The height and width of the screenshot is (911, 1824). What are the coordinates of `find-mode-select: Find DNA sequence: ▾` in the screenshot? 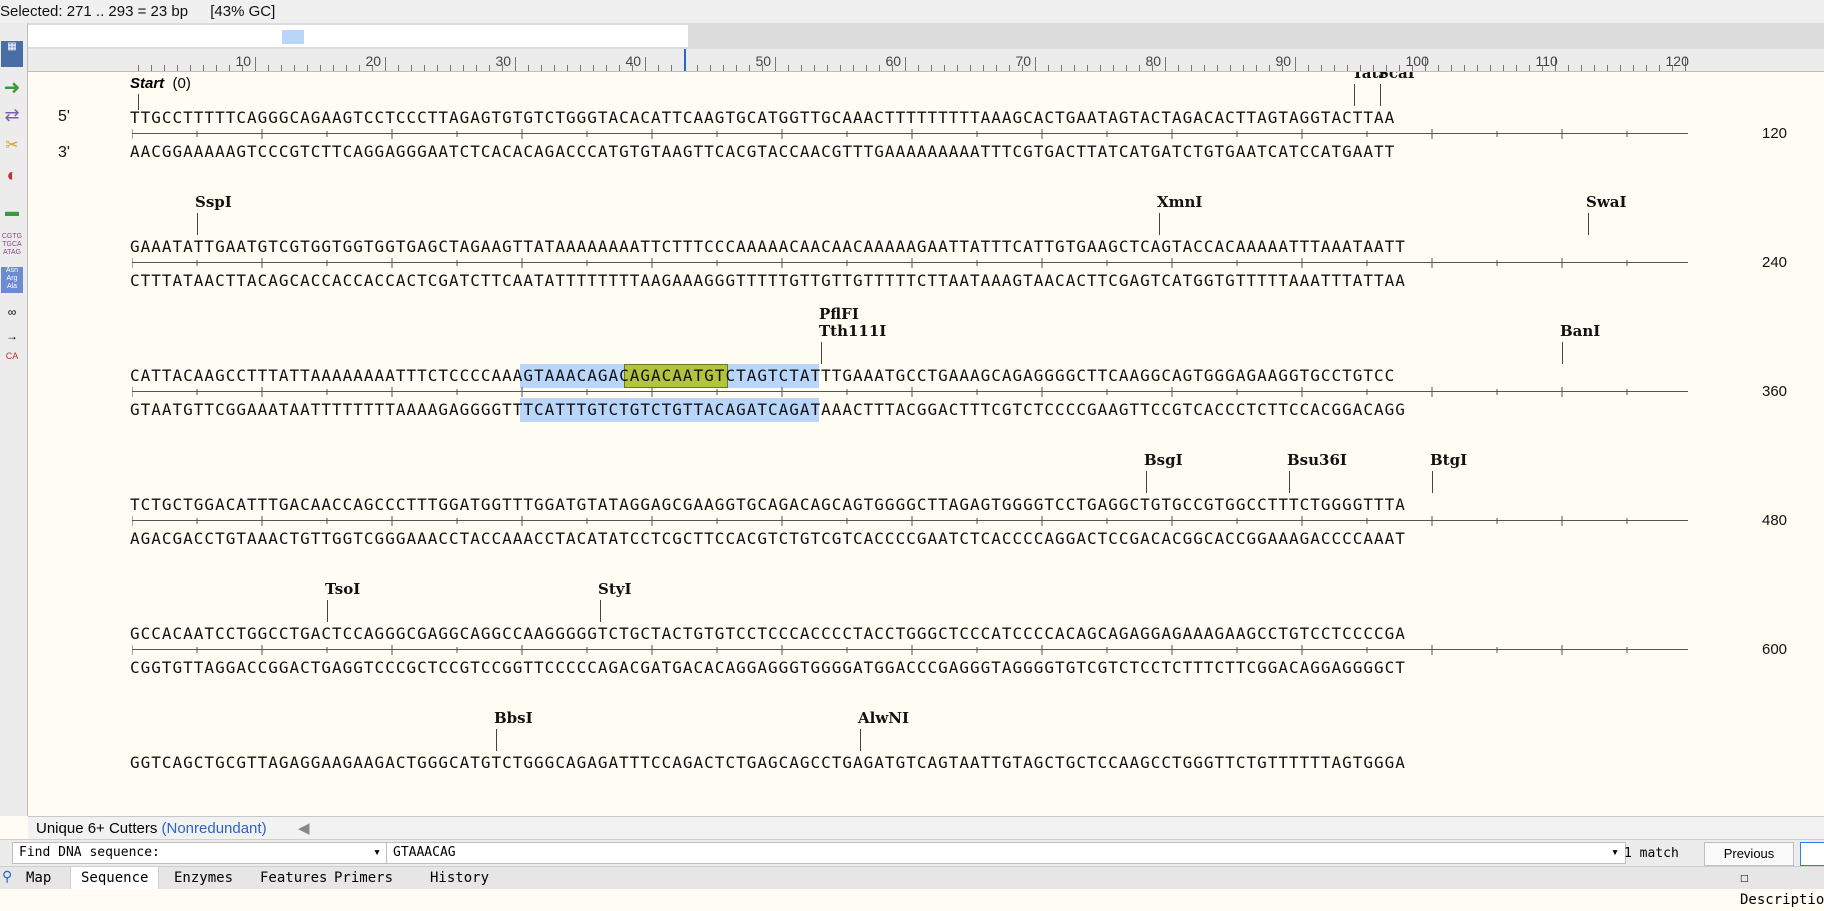 It's located at (200, 853).